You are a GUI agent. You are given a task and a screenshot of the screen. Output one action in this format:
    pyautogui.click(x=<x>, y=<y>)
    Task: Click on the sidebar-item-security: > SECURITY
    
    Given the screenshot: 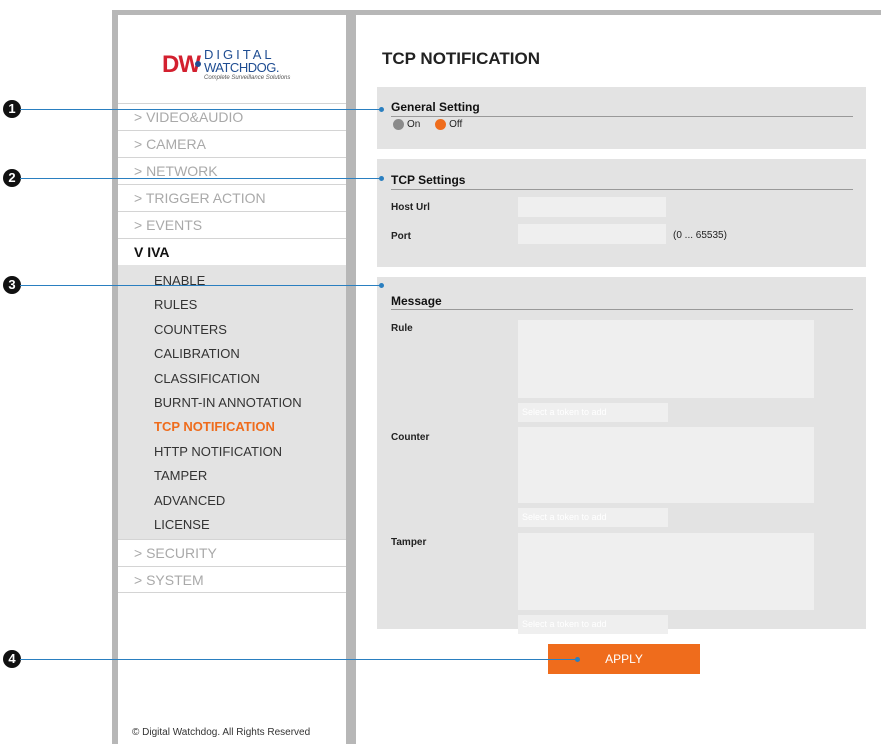 What is the action you would take?
    pyautogui.click(x=232, y=552)
    